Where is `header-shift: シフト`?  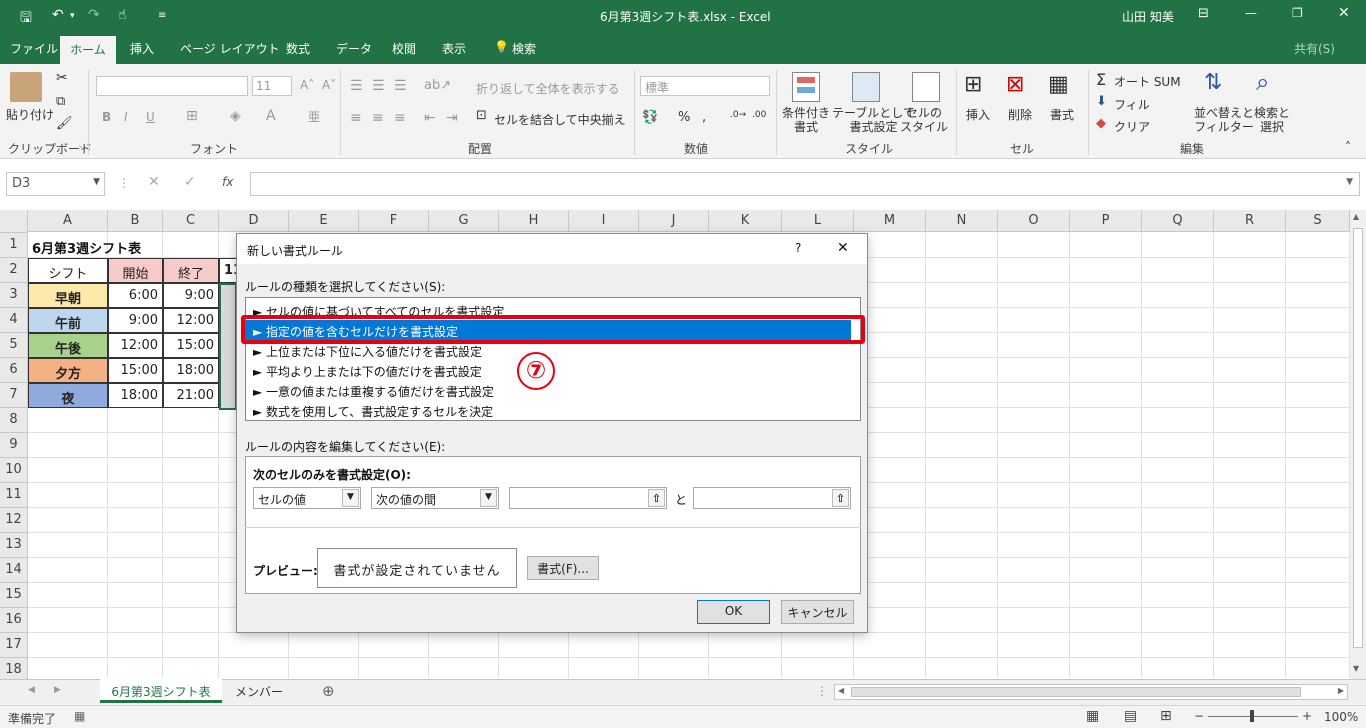
header-shift: シフト is located at coordinates (68, 270).